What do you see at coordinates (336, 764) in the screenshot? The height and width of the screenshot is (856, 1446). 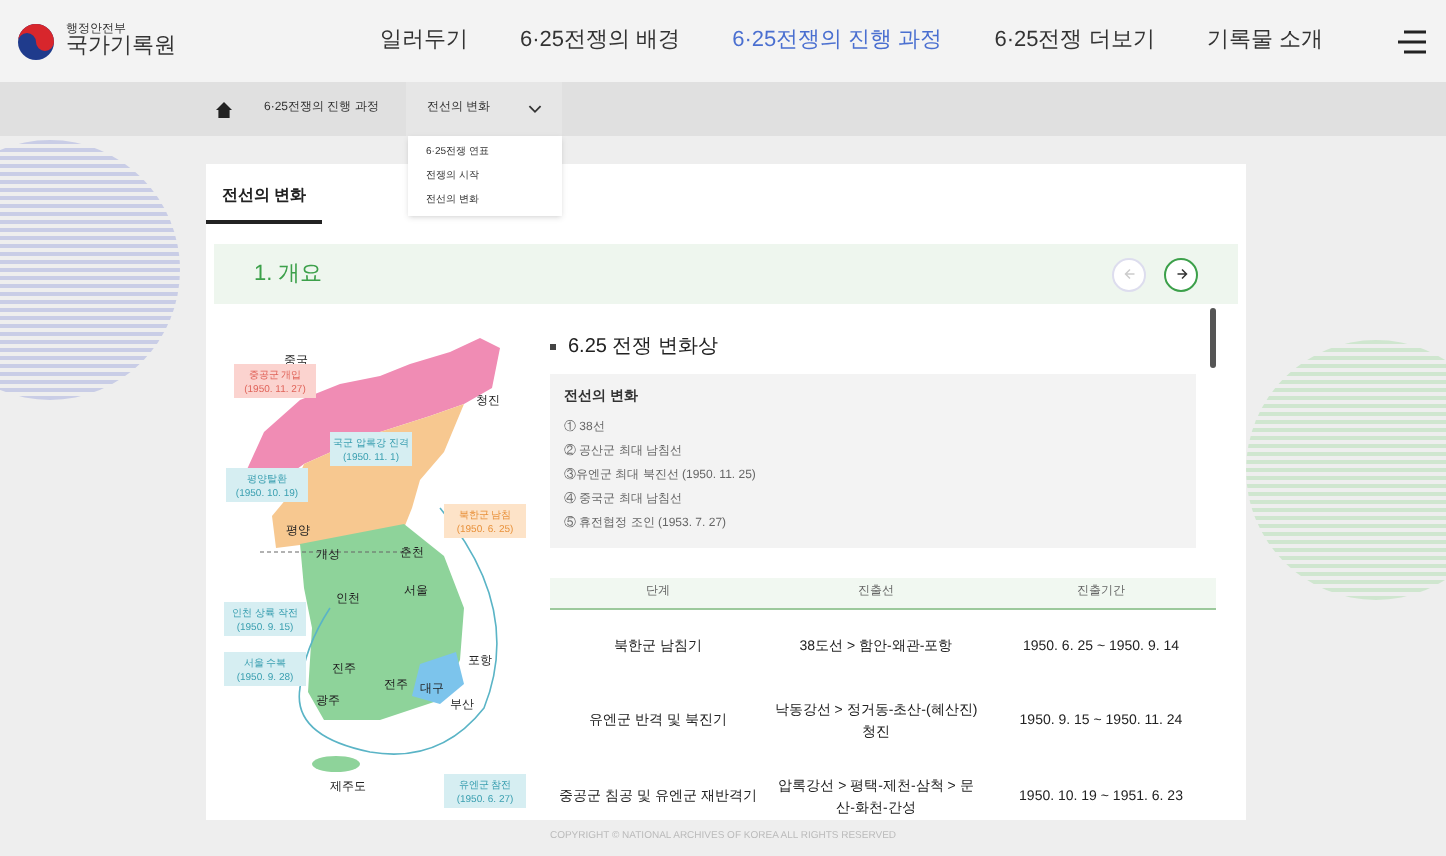 I see `island-region` at bounding box center [336, 764].